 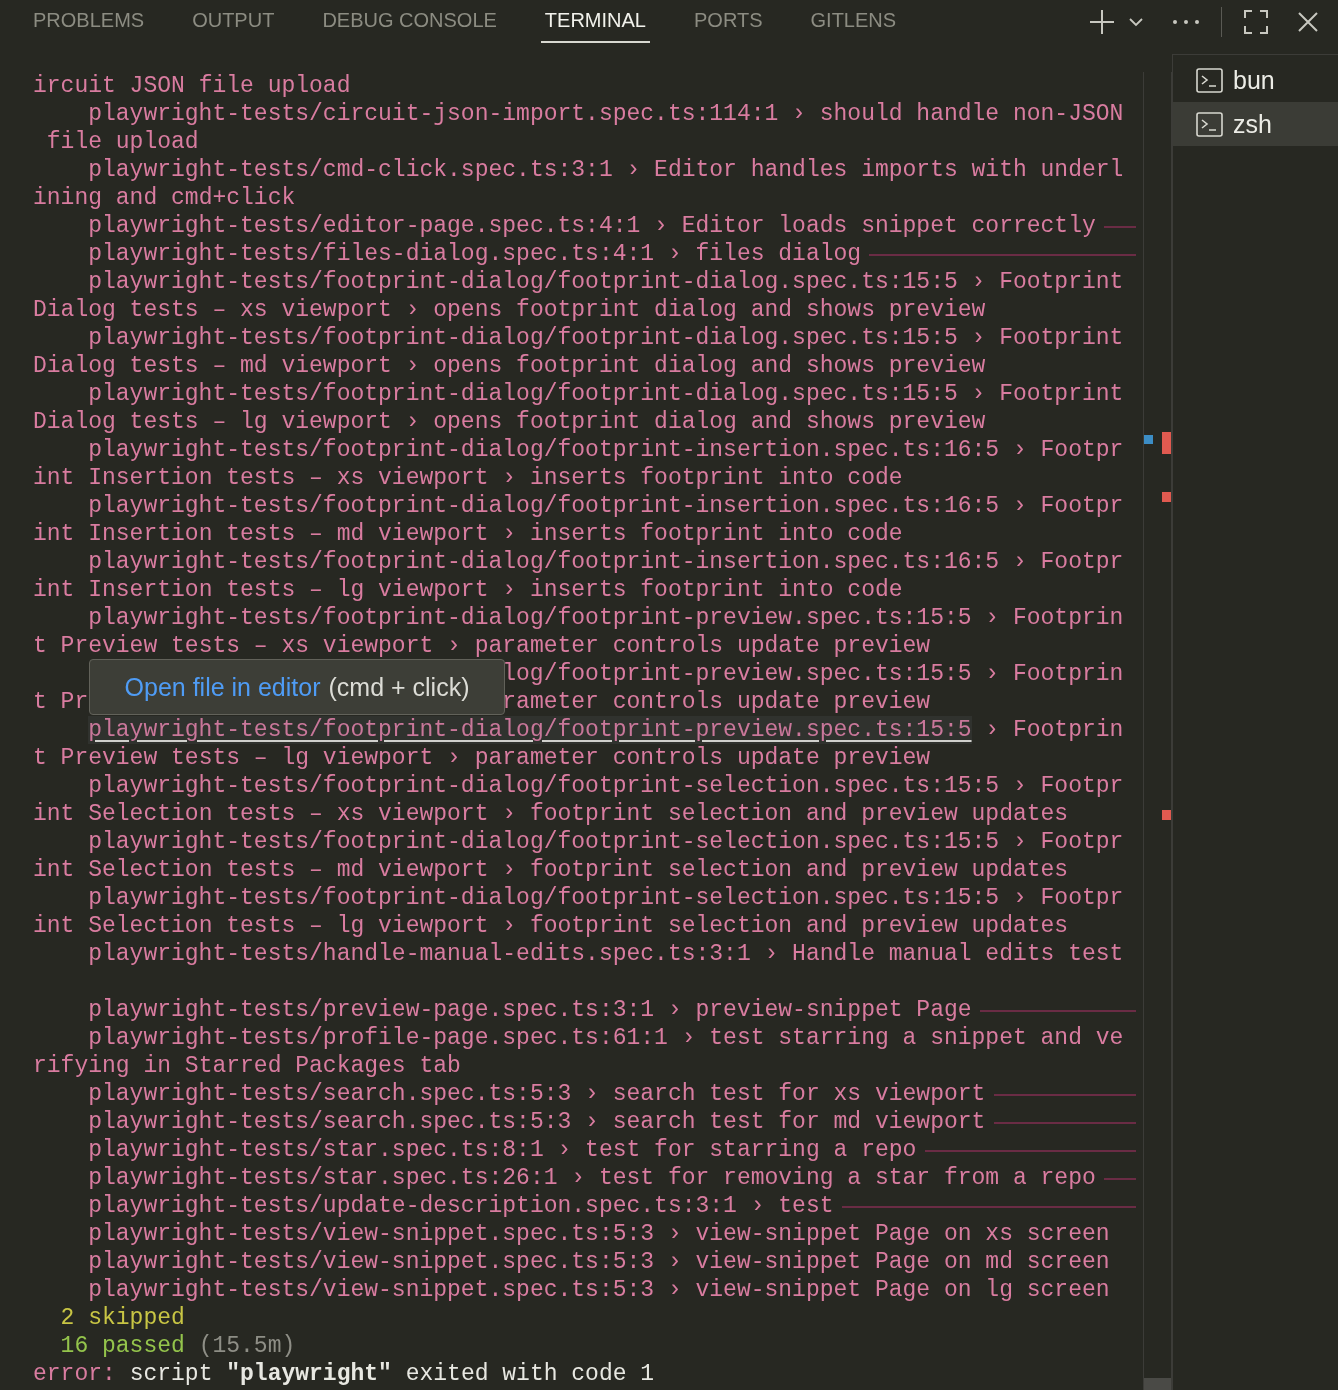 What do you see at coordinates (813, 674) in the screenshot?
I see `output-line: log/footprint-preview.spec.ts:15:5 › Footprin` at bounding box center [813, 674].